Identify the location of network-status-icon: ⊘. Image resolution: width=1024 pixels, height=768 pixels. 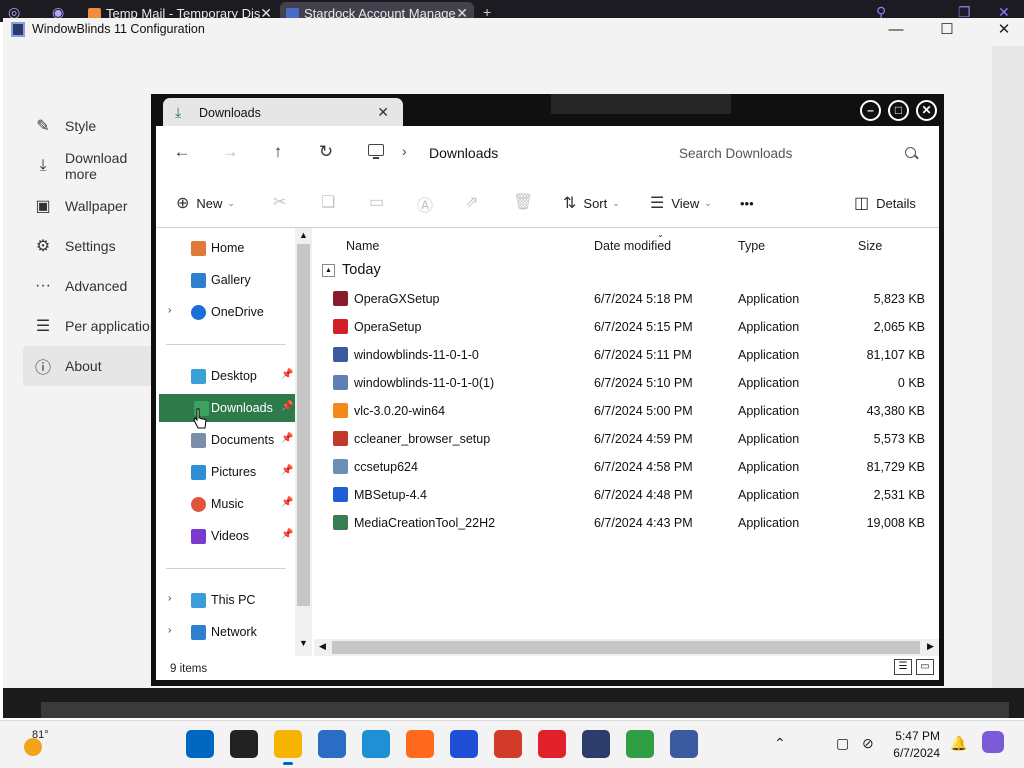
(868, 743).